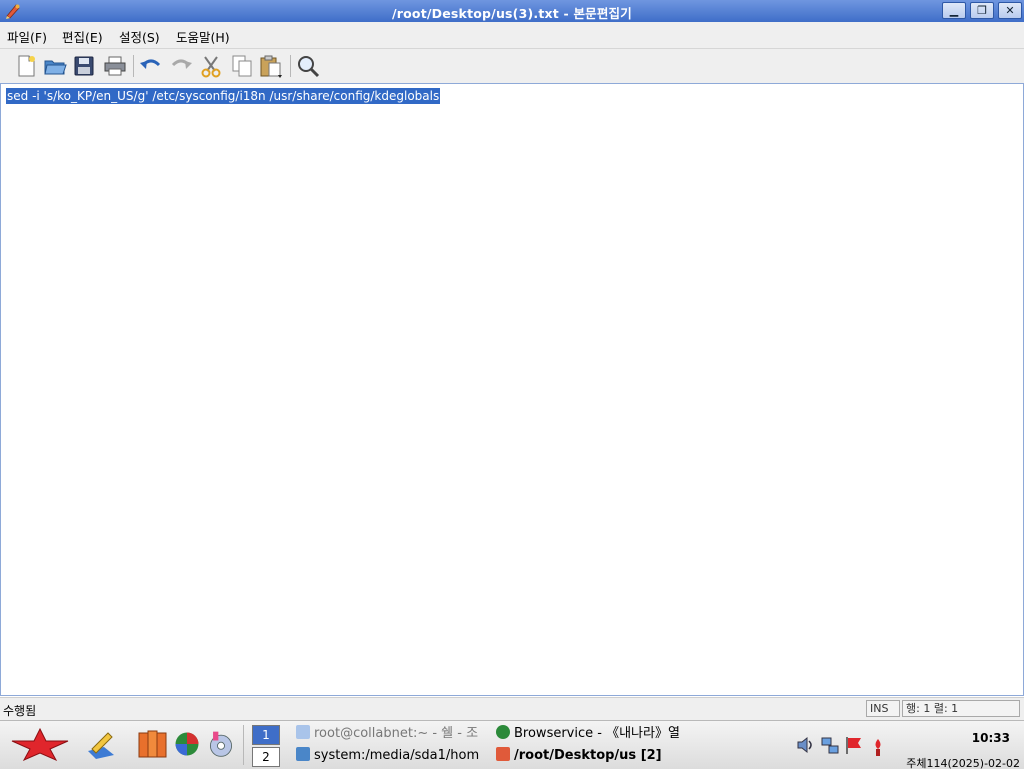 Image resolution: width=1024 pixels, height=771 pixels. Describe the element at coordinates (982, 10) in the screenshot. I see `maximize-button: ❐` at that location.